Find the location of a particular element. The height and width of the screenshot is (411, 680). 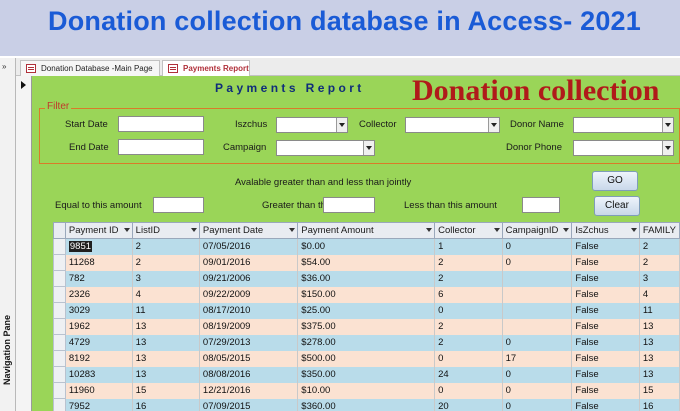

table-row: 7952 16 07/09/2015 $360.00 20 0 False 16 is located at coordinates (366, 404).